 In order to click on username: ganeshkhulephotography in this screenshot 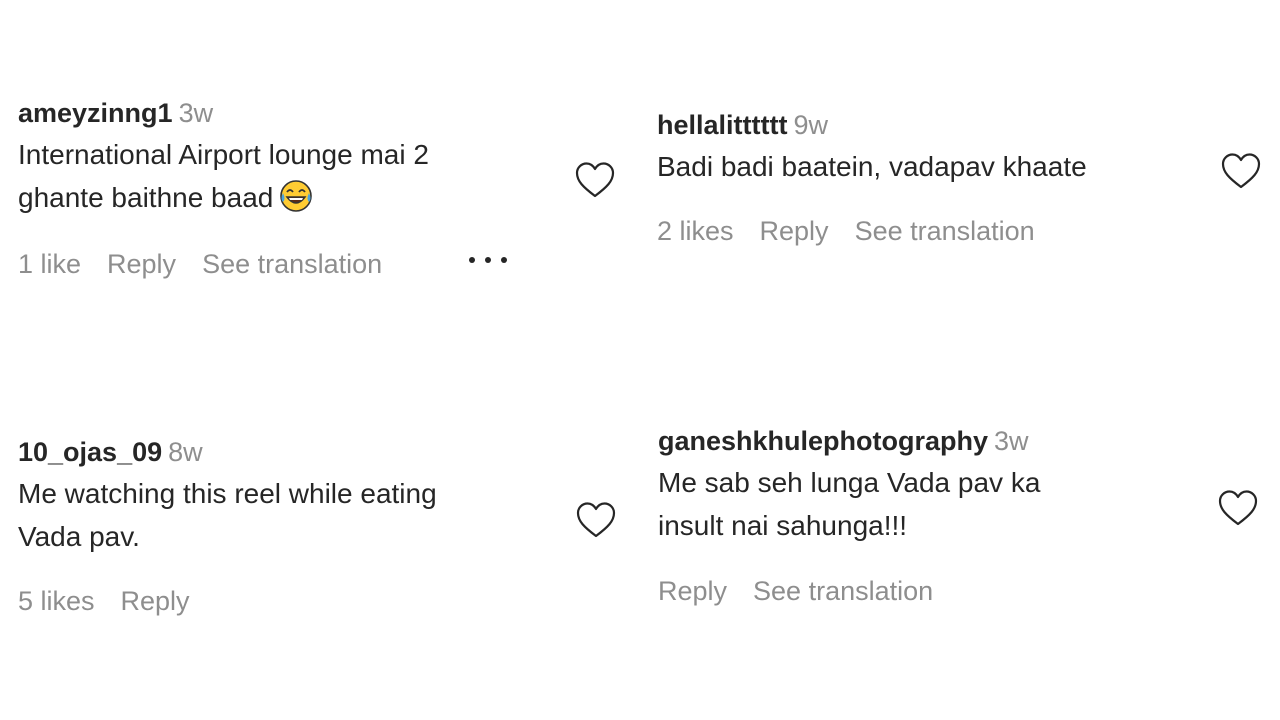, I will do `click(823, 441)`.